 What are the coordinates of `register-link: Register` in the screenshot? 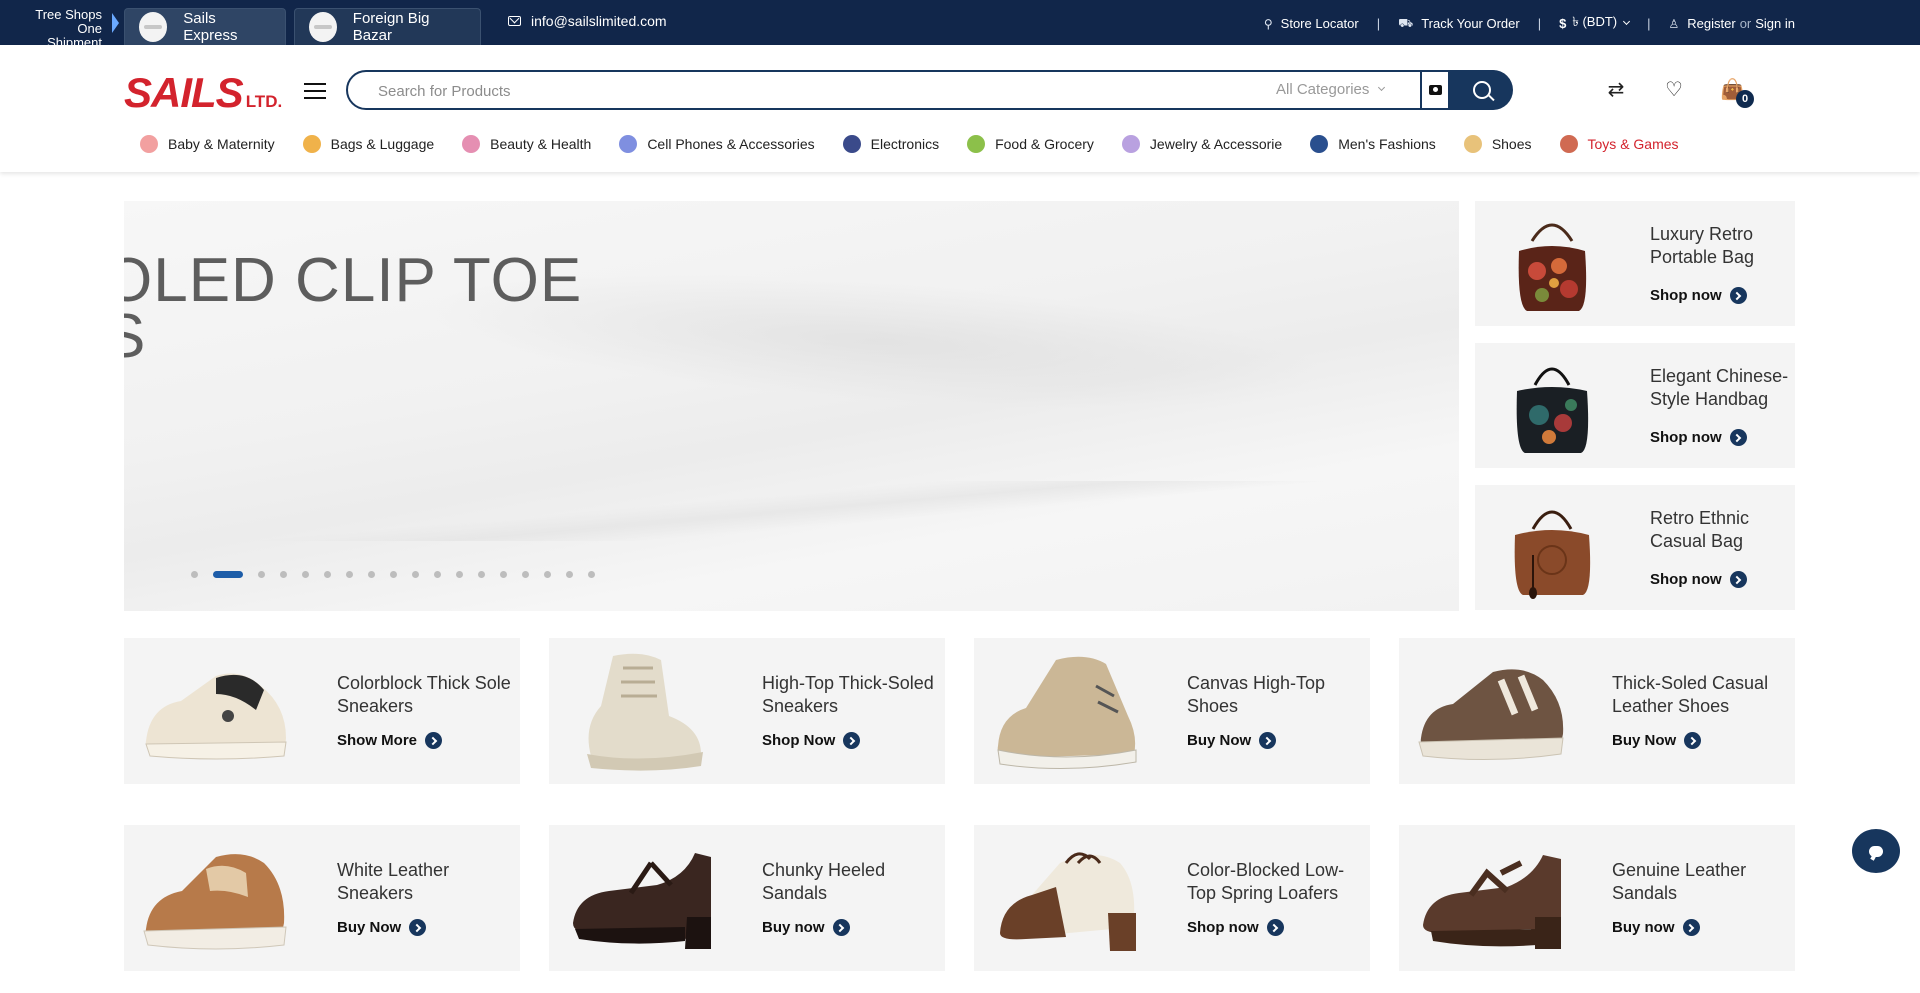 It's located at (1711, 23).